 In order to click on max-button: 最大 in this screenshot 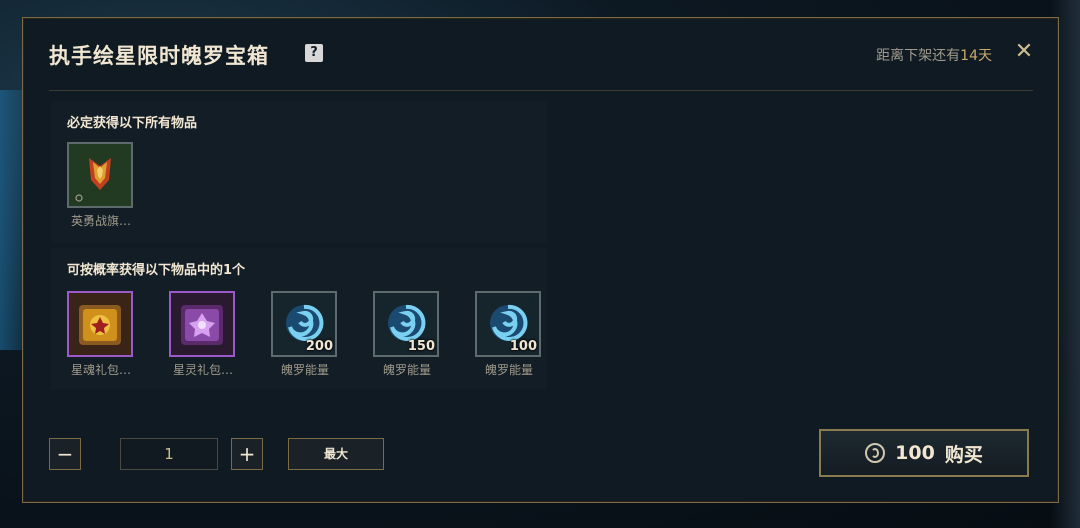, I will do `click(336, 454)`.